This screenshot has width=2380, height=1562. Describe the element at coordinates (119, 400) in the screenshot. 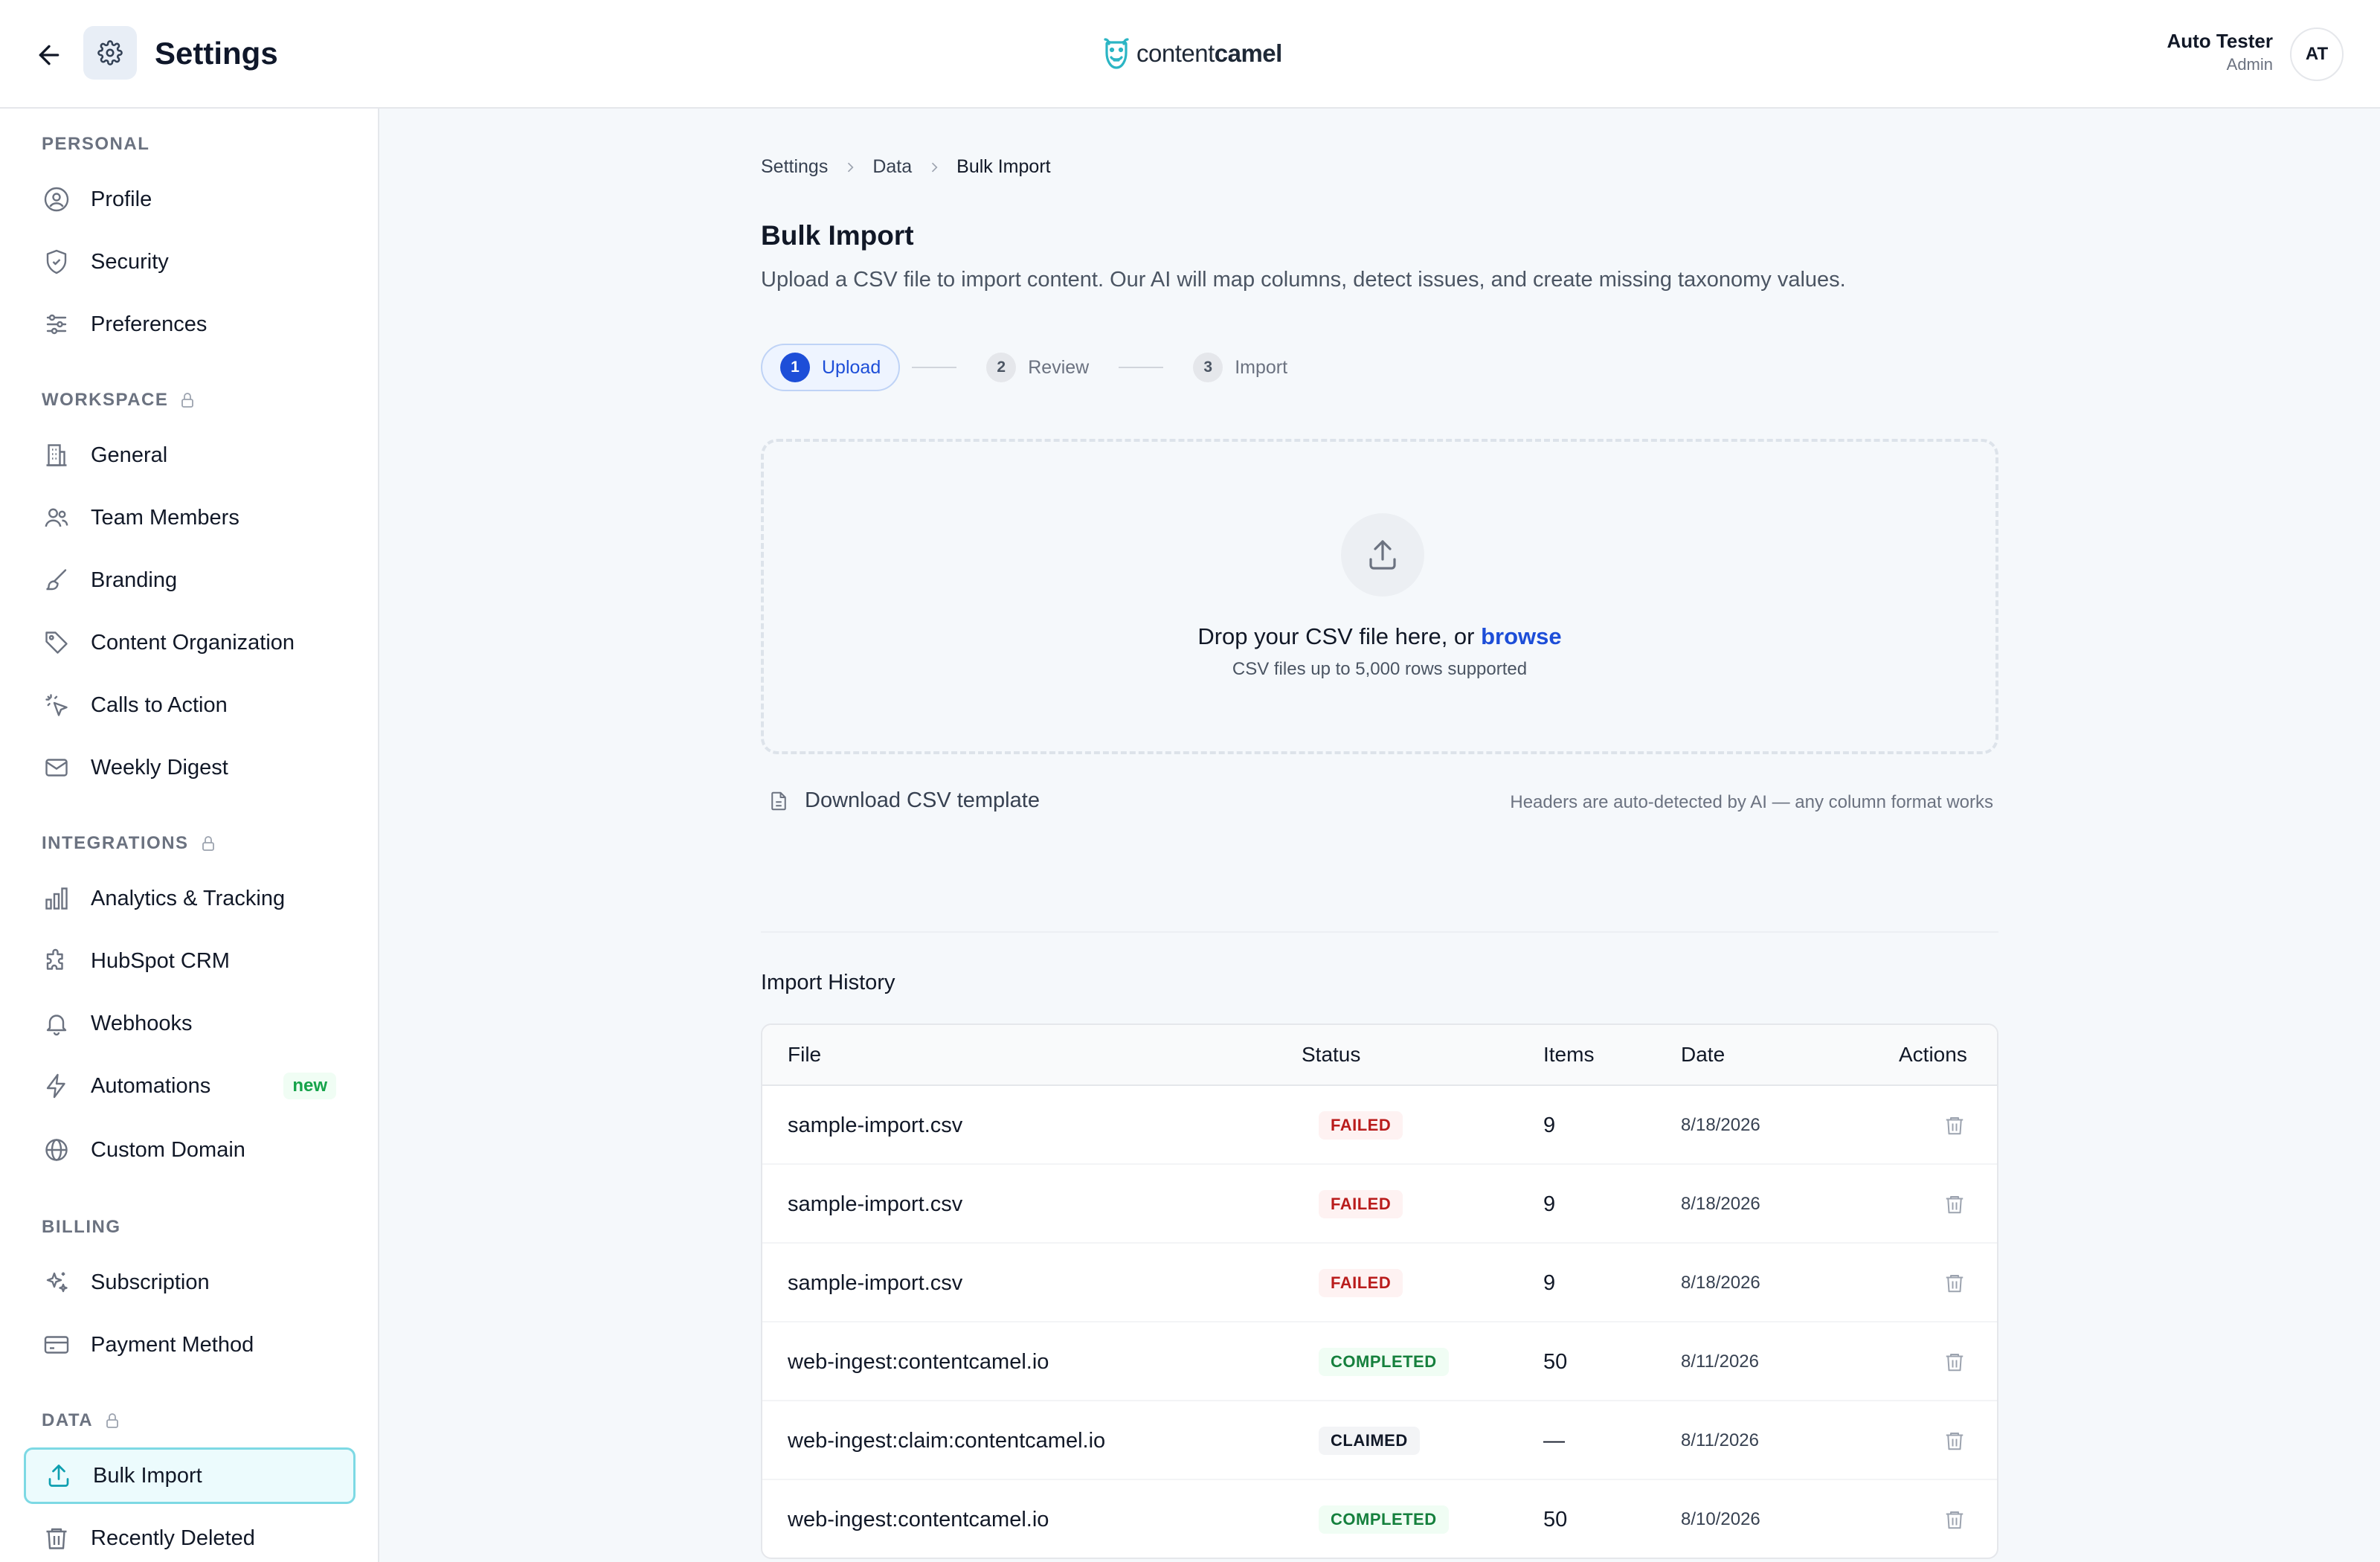

I see `section-workspace: WORKSPACE` at that location.